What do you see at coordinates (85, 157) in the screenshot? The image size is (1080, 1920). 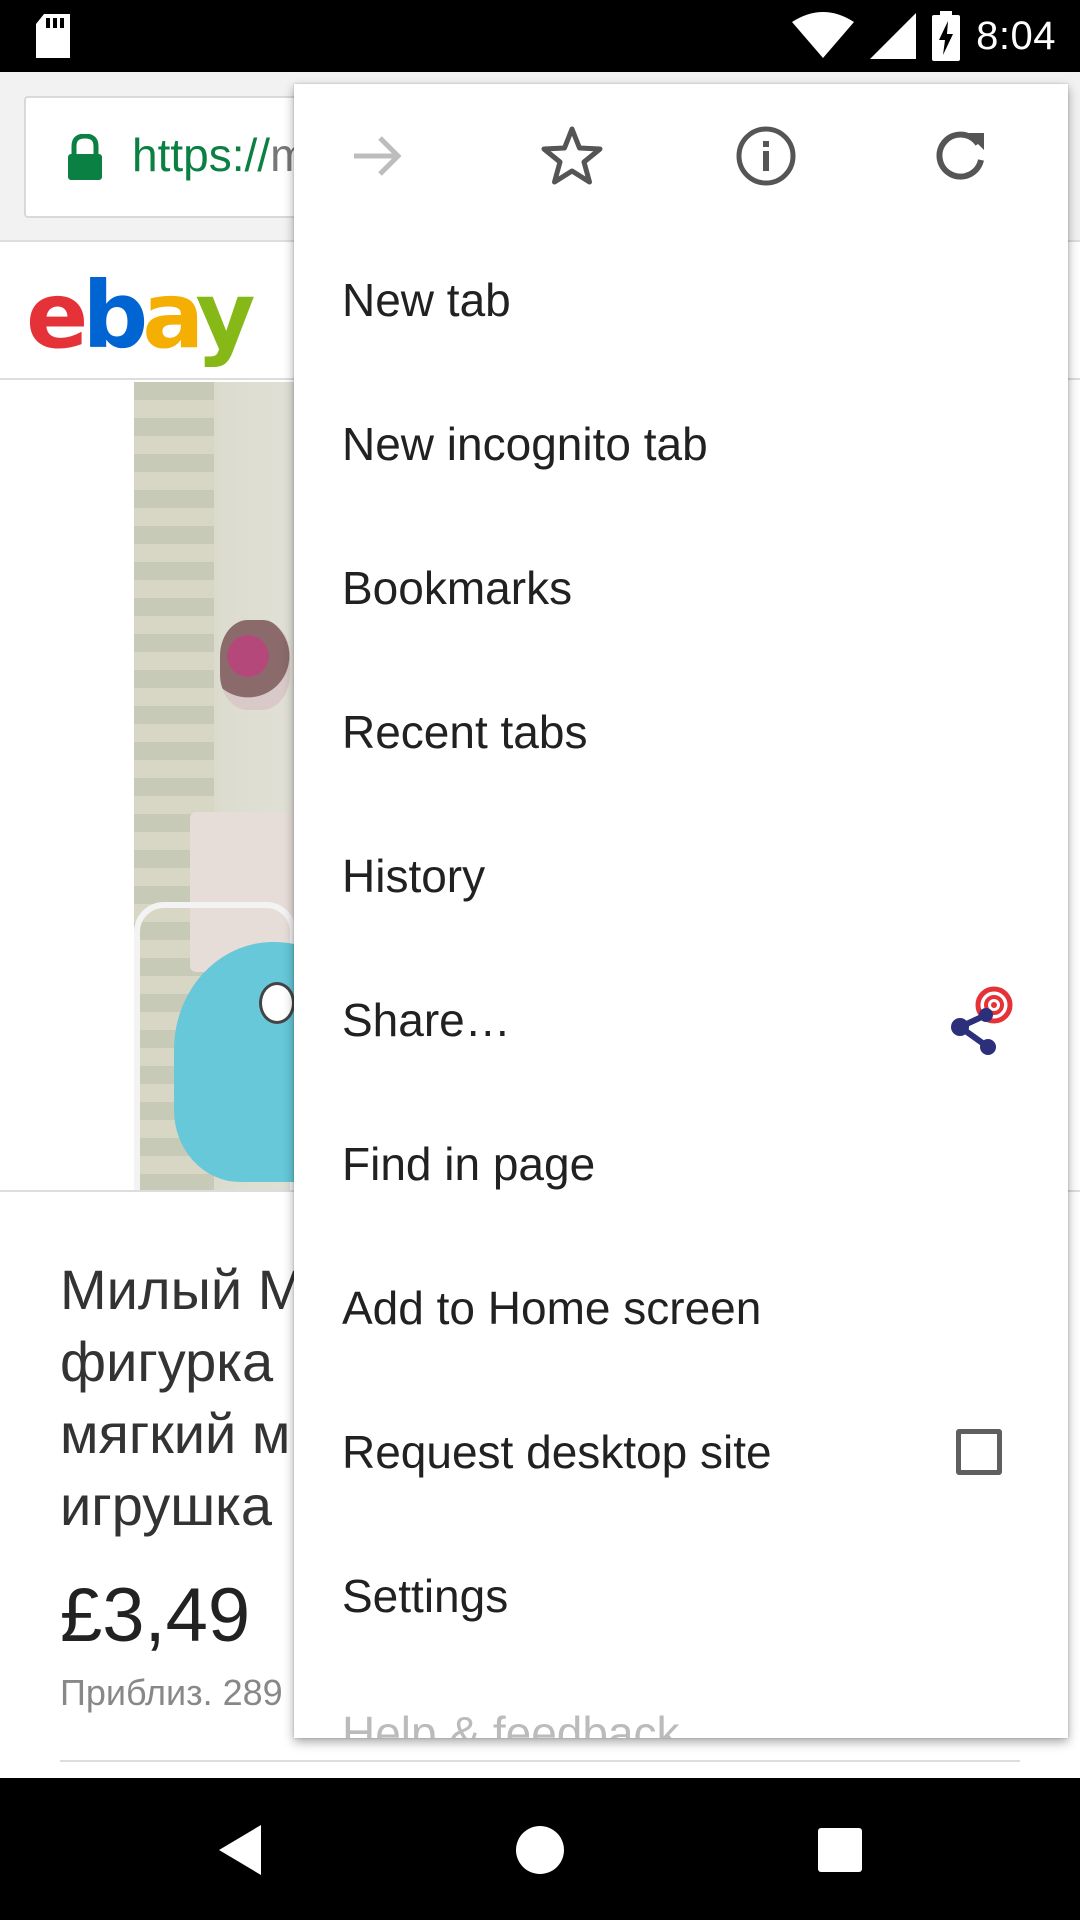 I see `lock-icon` at bounding box center [85, 157].